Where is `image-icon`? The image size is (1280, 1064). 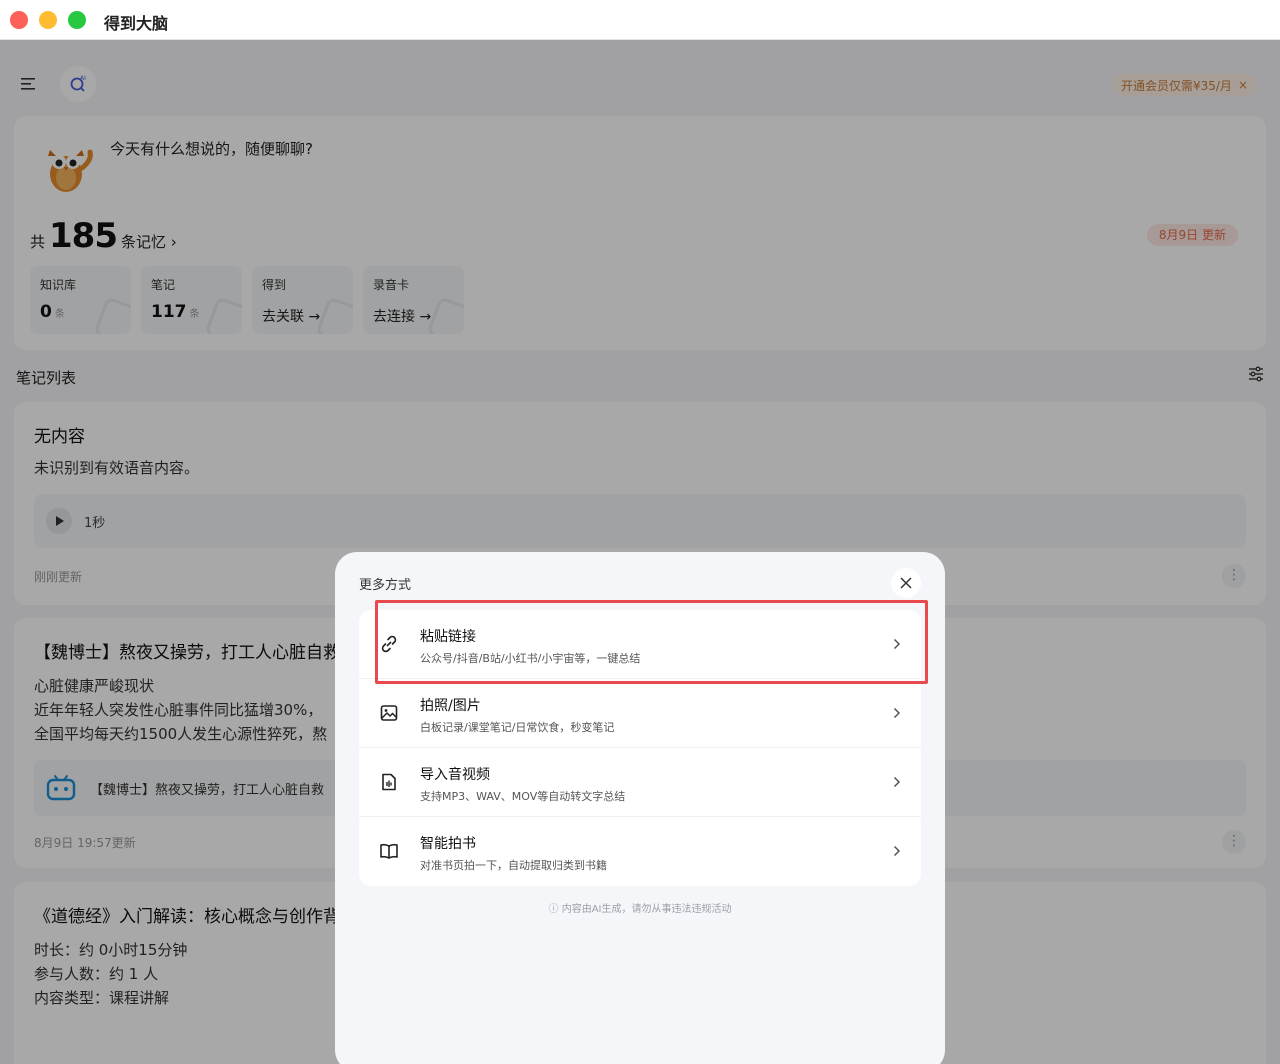
image-icon is located at coordinates (389, 713).